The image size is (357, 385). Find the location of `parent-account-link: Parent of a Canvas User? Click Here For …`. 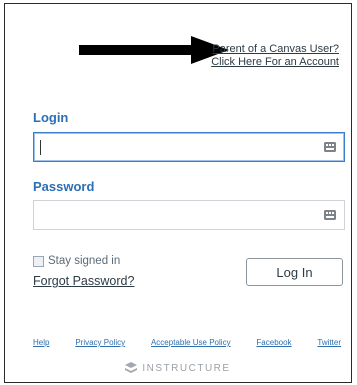

parent-account-link: Parent of a Canvas User? Click Here For … is located at coordinates (275, 56).